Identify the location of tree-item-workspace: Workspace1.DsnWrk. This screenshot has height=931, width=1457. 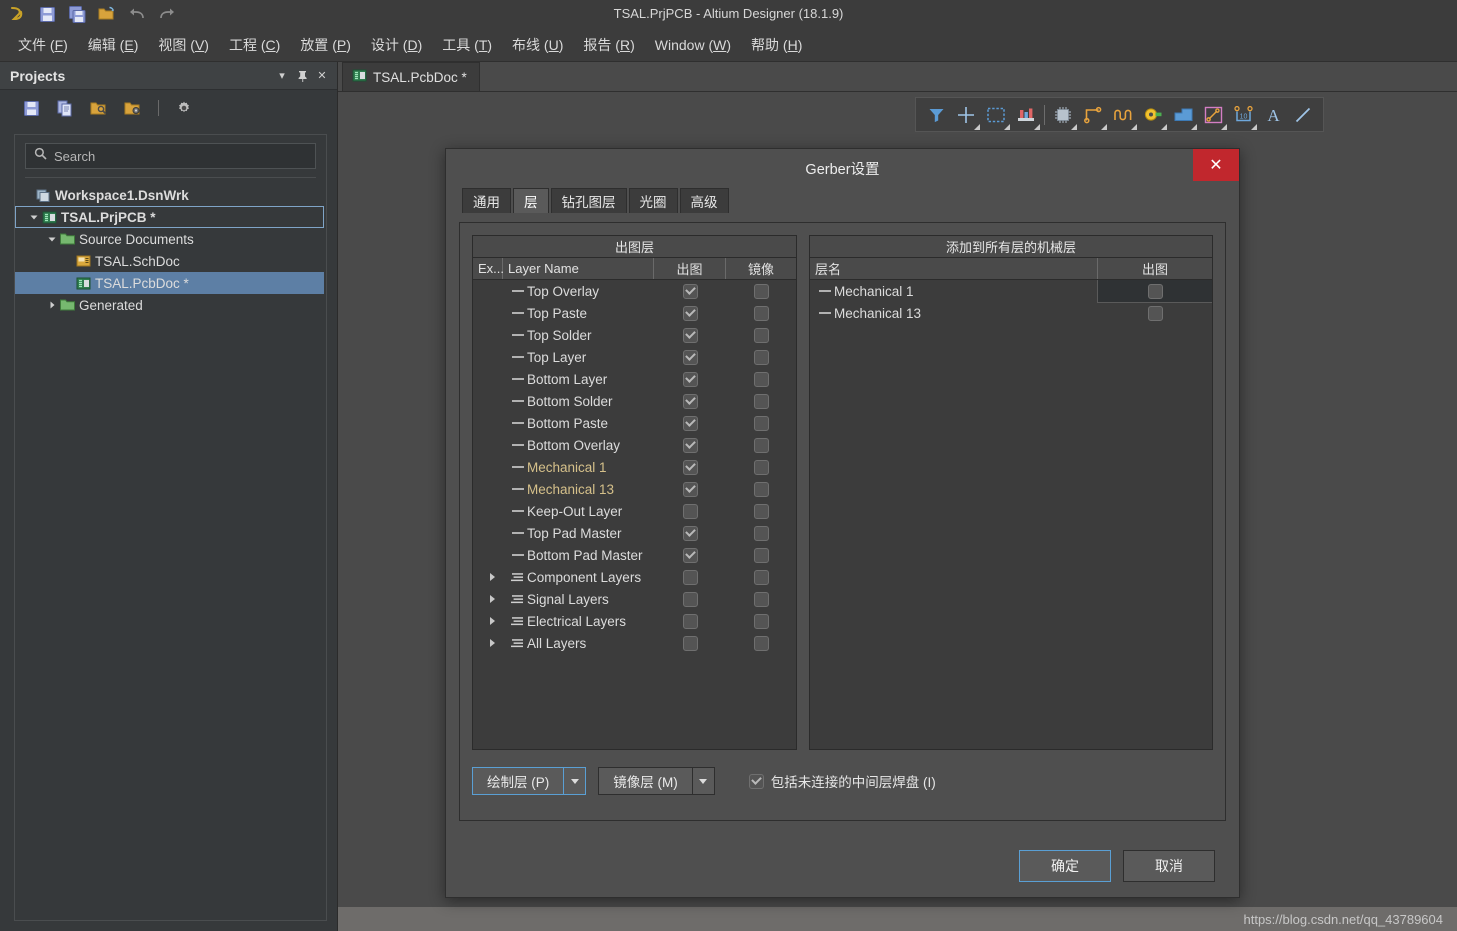
(170, 195).